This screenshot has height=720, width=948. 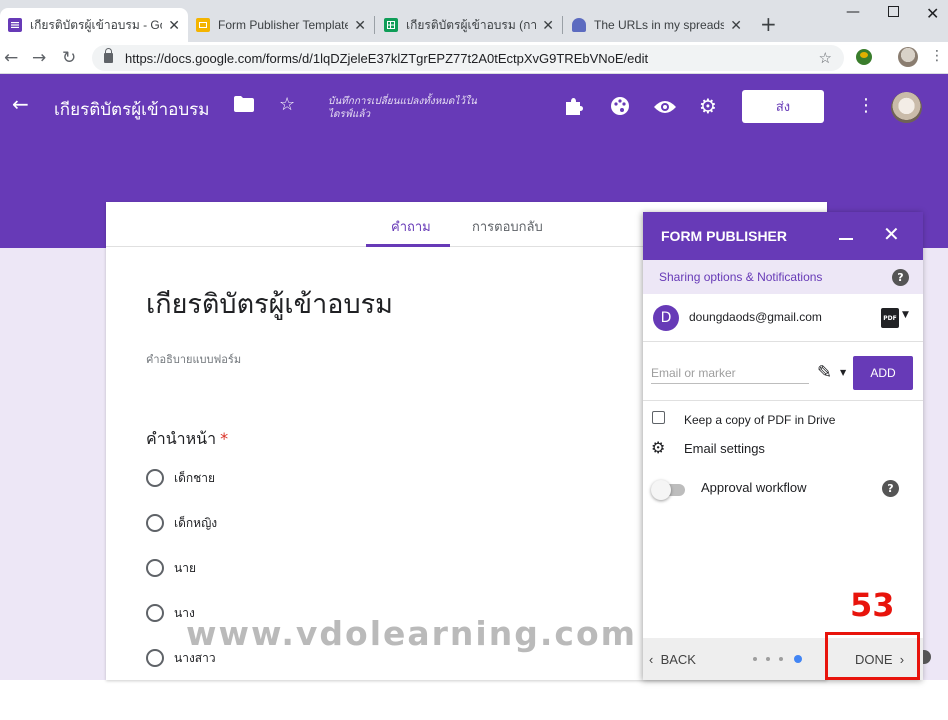 What do you see at coordinates (185, 567) in the screenshot?
I see `option-label: นาย` at bounding box center [185, 567].